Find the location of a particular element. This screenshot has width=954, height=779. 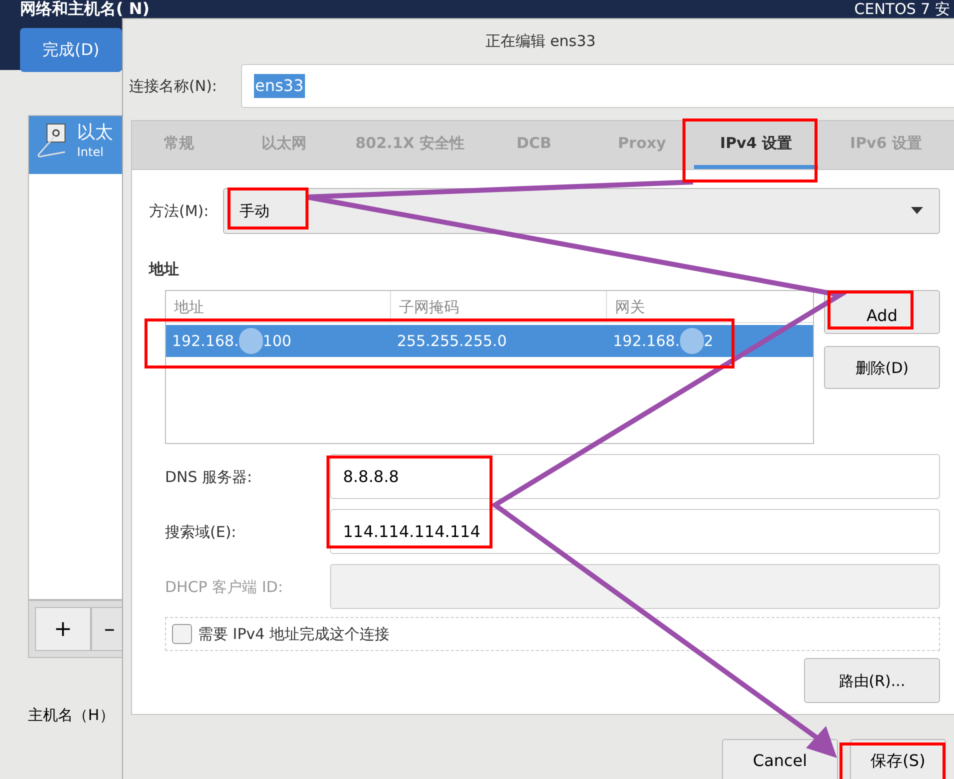

connection-name-field: ens33 is located at coordinates (597, 86).